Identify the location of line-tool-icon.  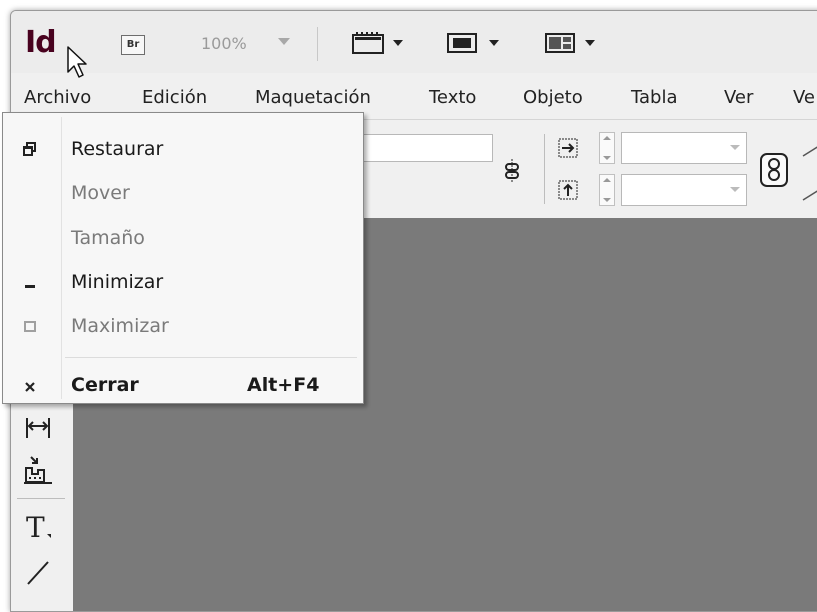
(38, 572).